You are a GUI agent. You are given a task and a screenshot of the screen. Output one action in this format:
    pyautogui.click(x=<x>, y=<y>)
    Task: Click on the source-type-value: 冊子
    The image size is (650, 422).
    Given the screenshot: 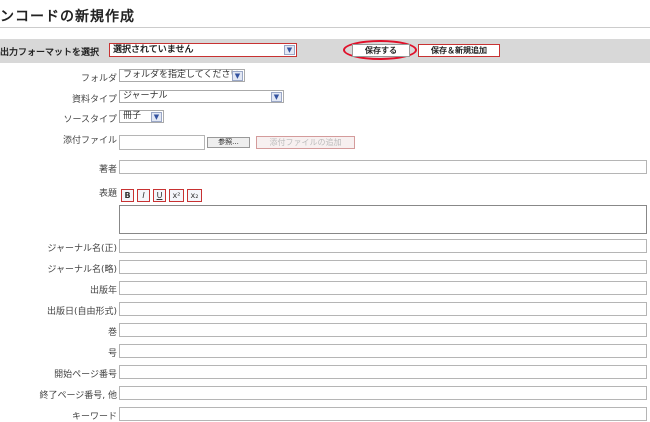 What is the action you would take?
    pyautogui.click(x=132, y=116)
    